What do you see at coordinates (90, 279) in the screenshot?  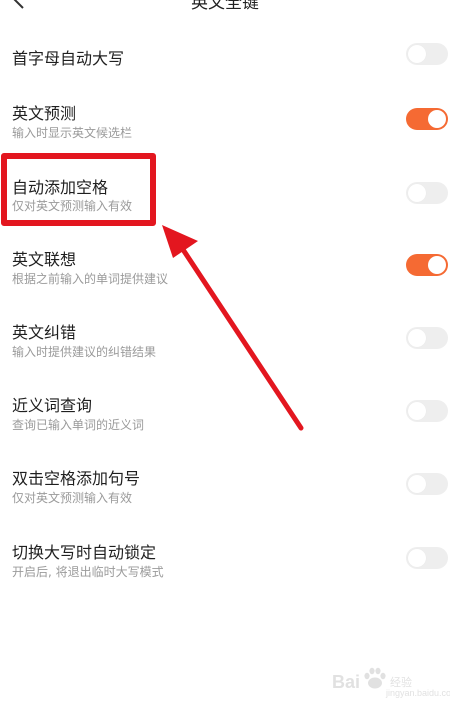 I see `setting-subtitle: 根据之前输入的单词提供建议` at bounding box center [90, 279].